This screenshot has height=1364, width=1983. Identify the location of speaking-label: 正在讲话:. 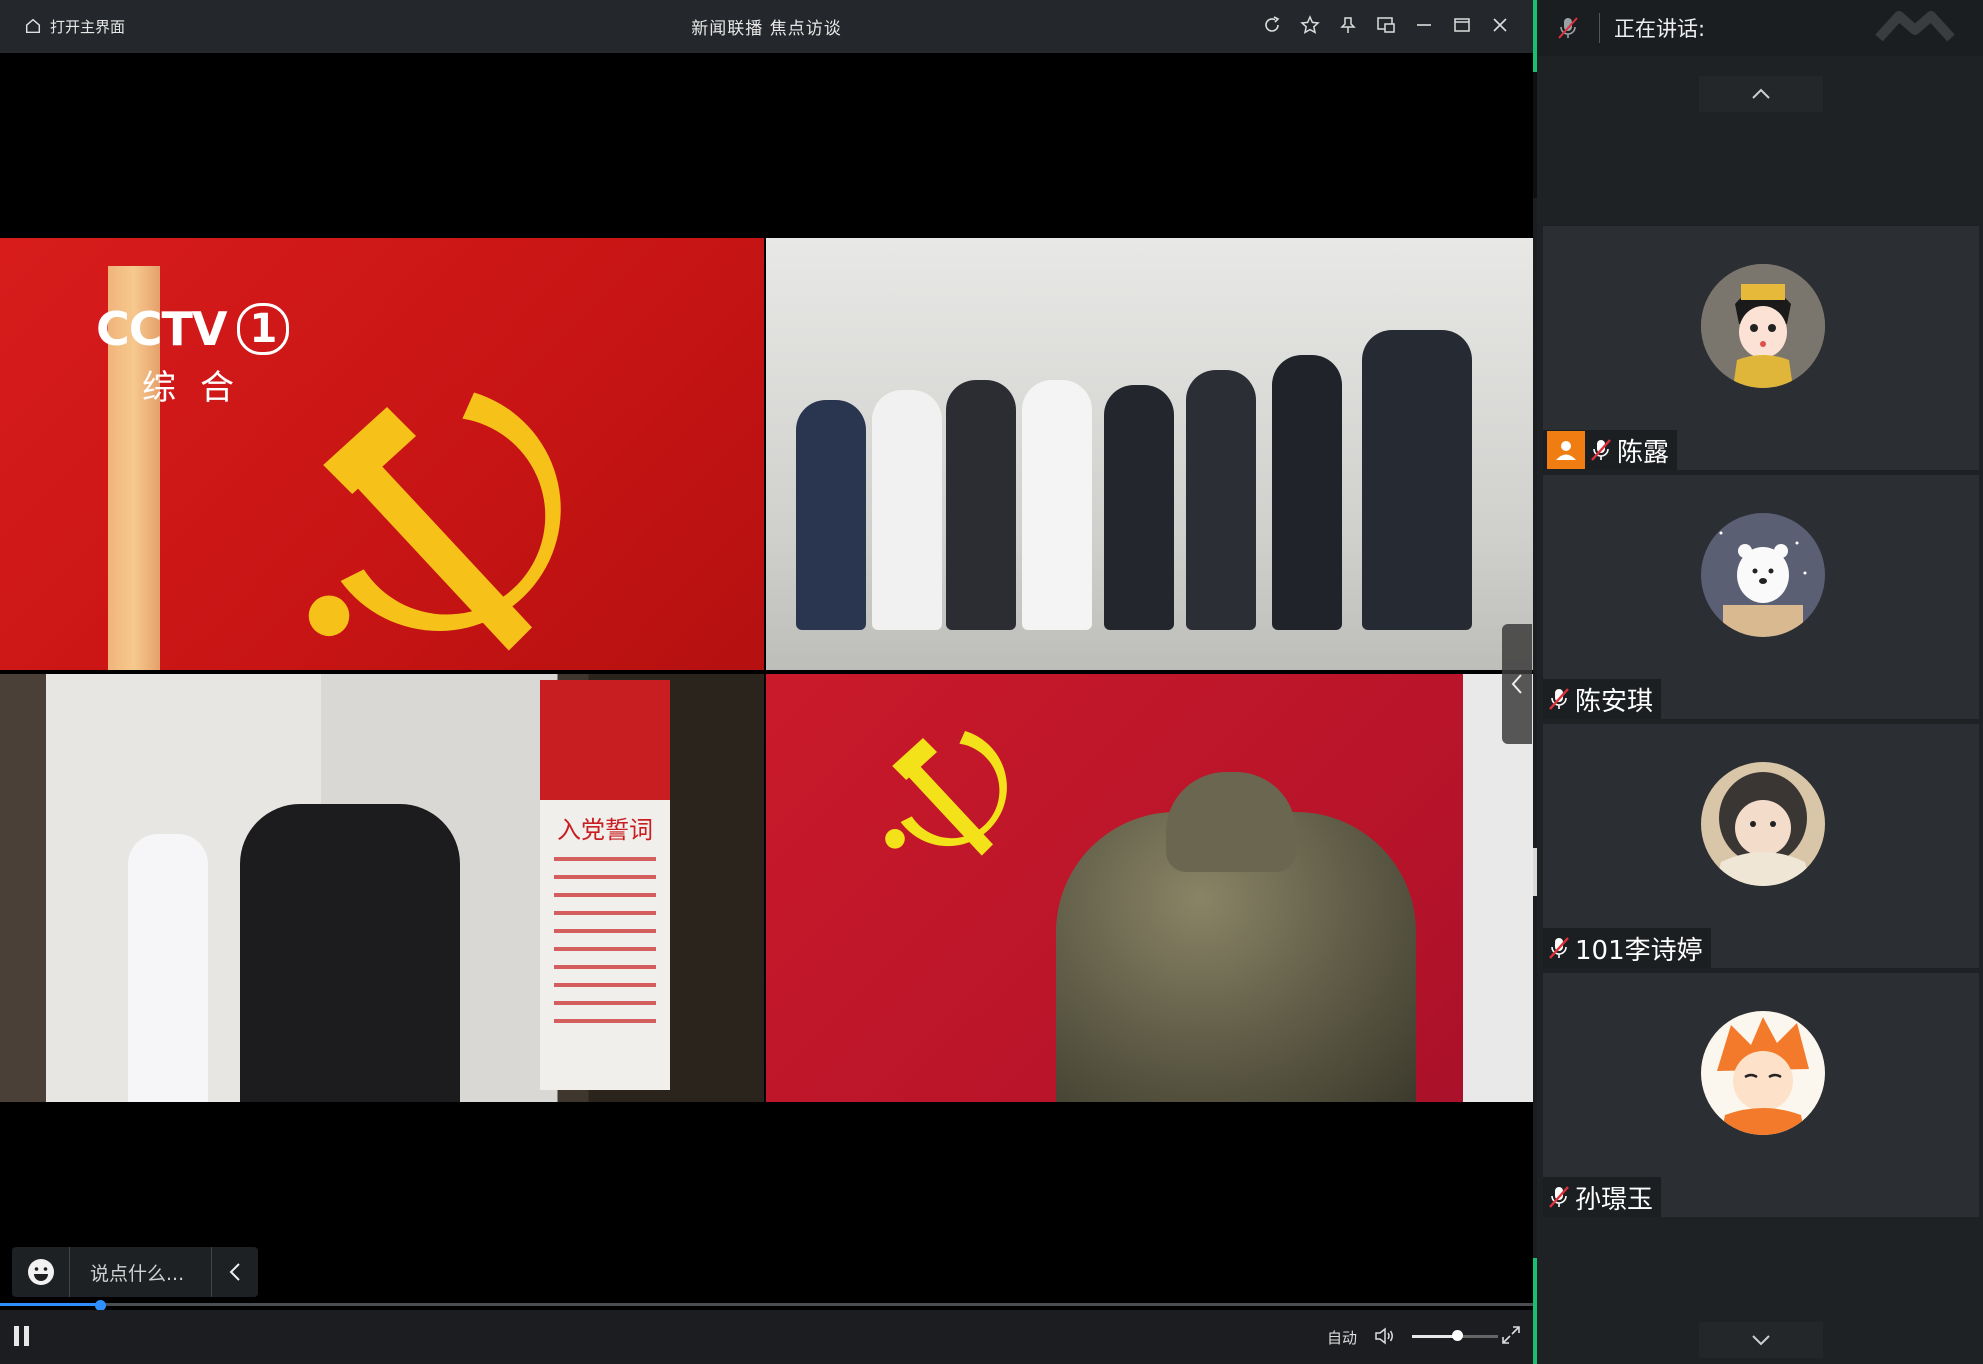
(1660, 29).